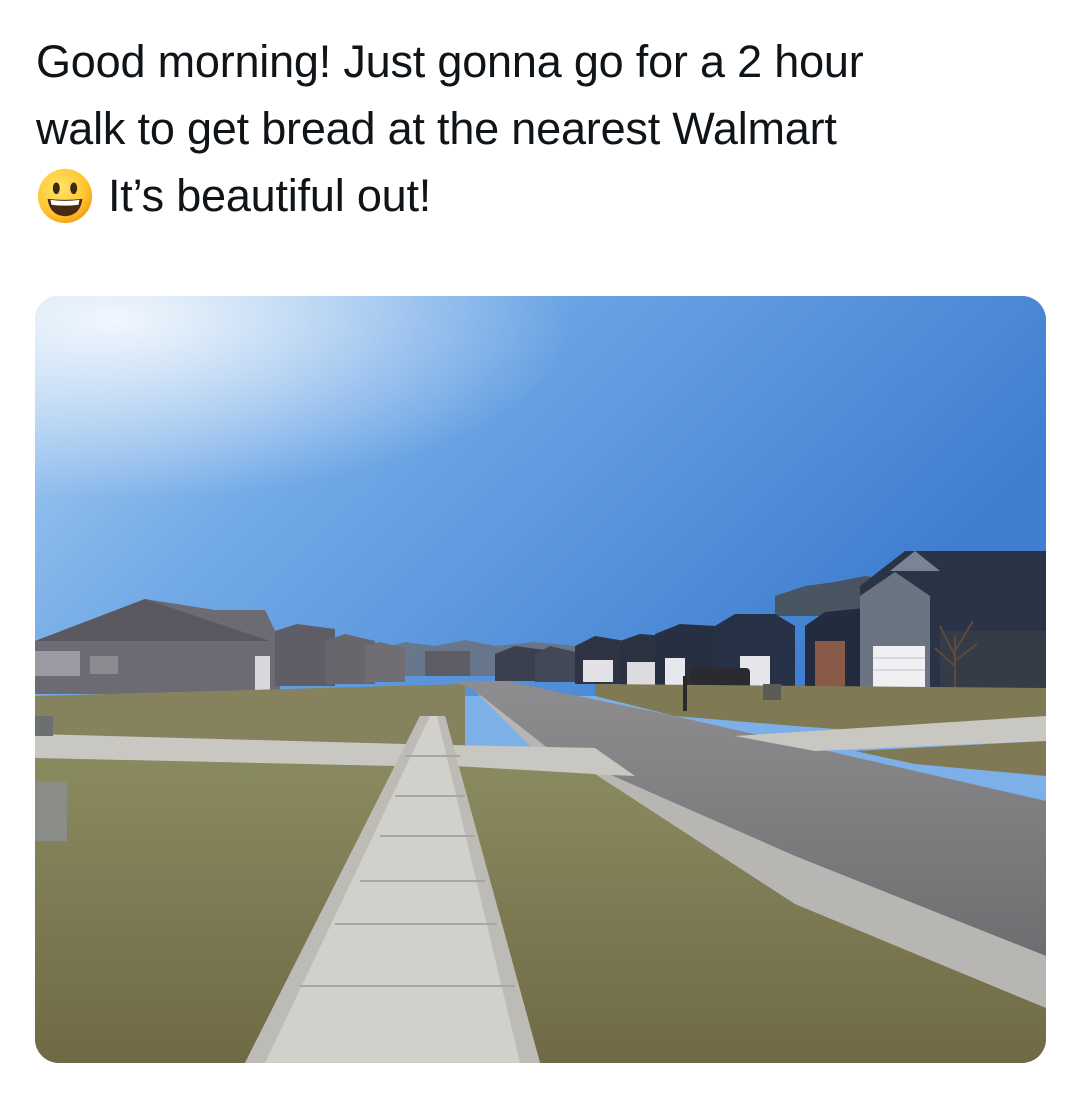  Describe the element at coordinates (541, 195) in the screenshot. I see `post-text-line-3: It’s beautiful out!` at that location.